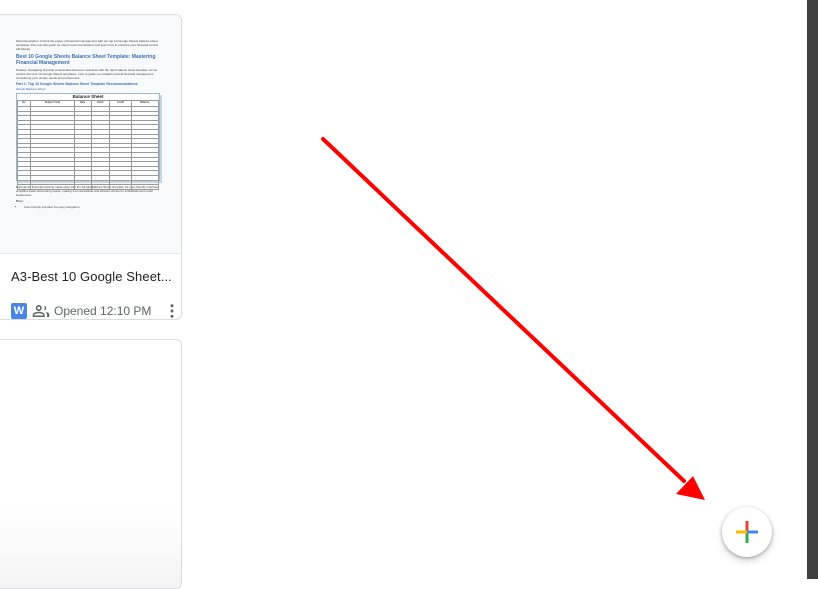  I want to click on document-footer: W Opened 12:10 PM, so click(96, 310).